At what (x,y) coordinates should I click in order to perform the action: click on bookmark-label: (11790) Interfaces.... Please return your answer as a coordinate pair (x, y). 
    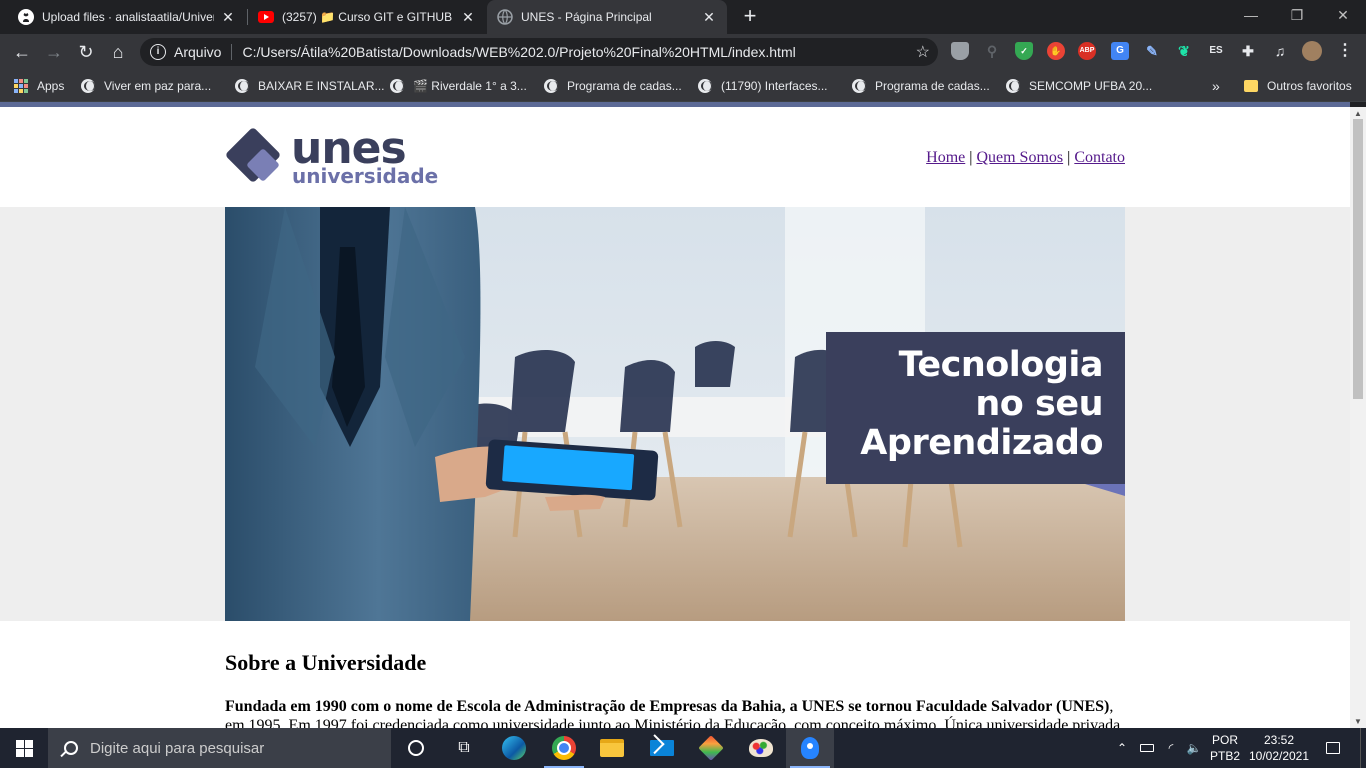
    Looking at the image, I should click on (774, 86).